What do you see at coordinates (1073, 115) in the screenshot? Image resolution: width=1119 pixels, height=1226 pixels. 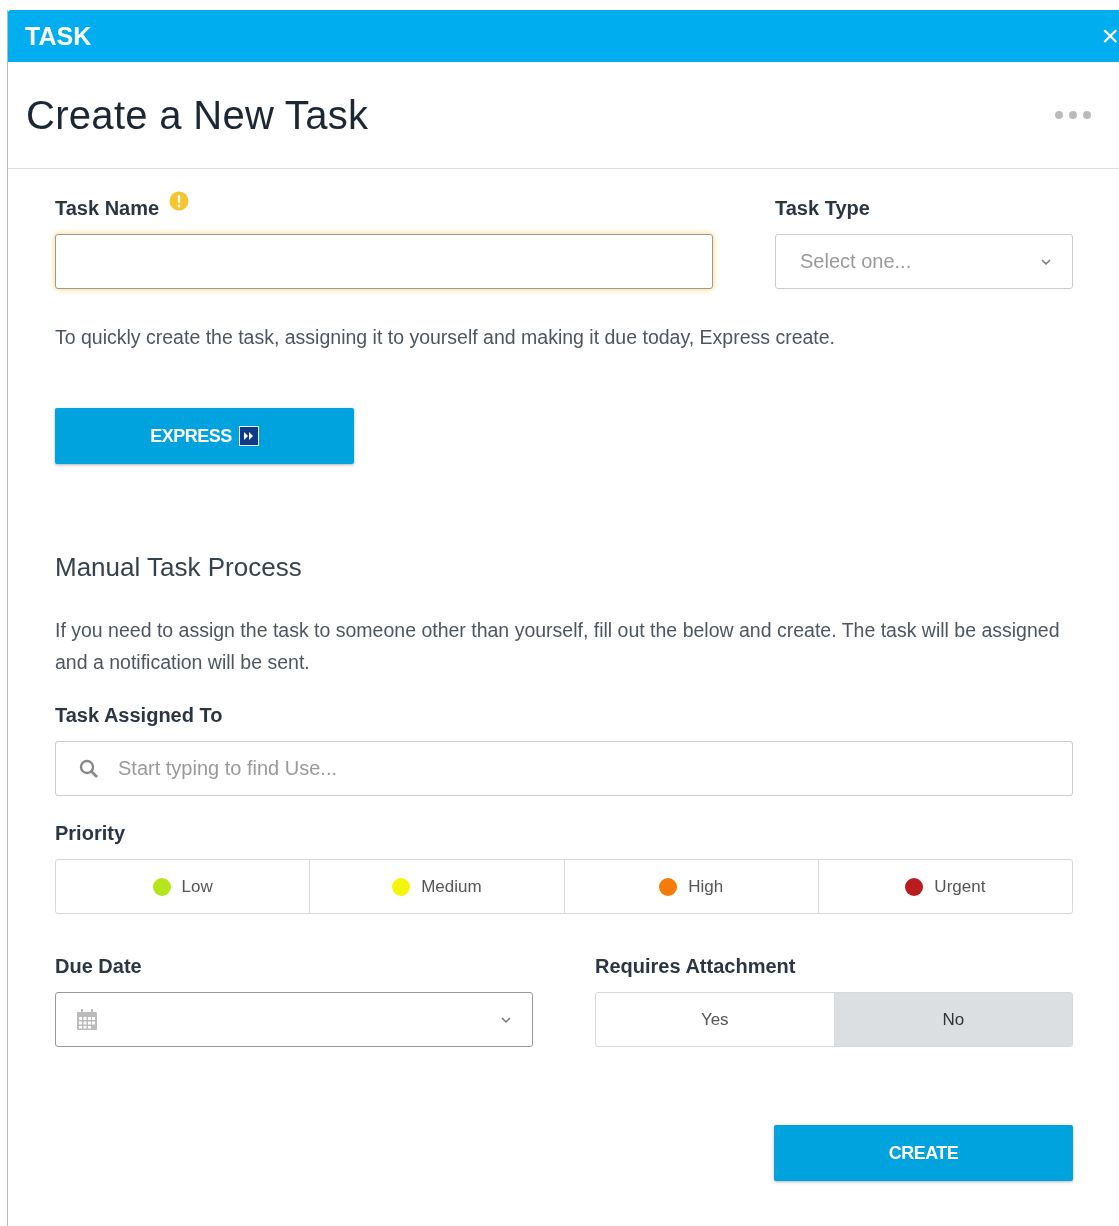 I see `more-icon` at bounding box center [1073, 115].